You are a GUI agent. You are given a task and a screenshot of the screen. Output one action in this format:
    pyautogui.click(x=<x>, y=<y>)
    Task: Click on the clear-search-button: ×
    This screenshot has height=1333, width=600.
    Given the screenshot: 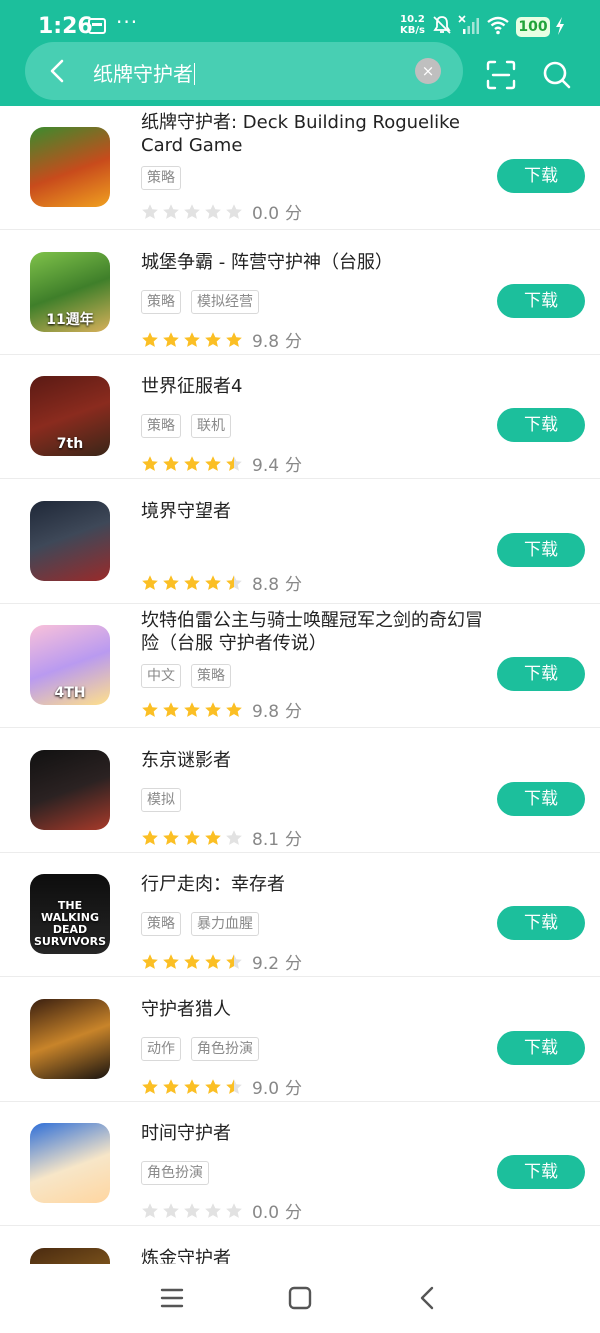 What is the action you would take?
    pyautogui.click(x=428, y=71)
    